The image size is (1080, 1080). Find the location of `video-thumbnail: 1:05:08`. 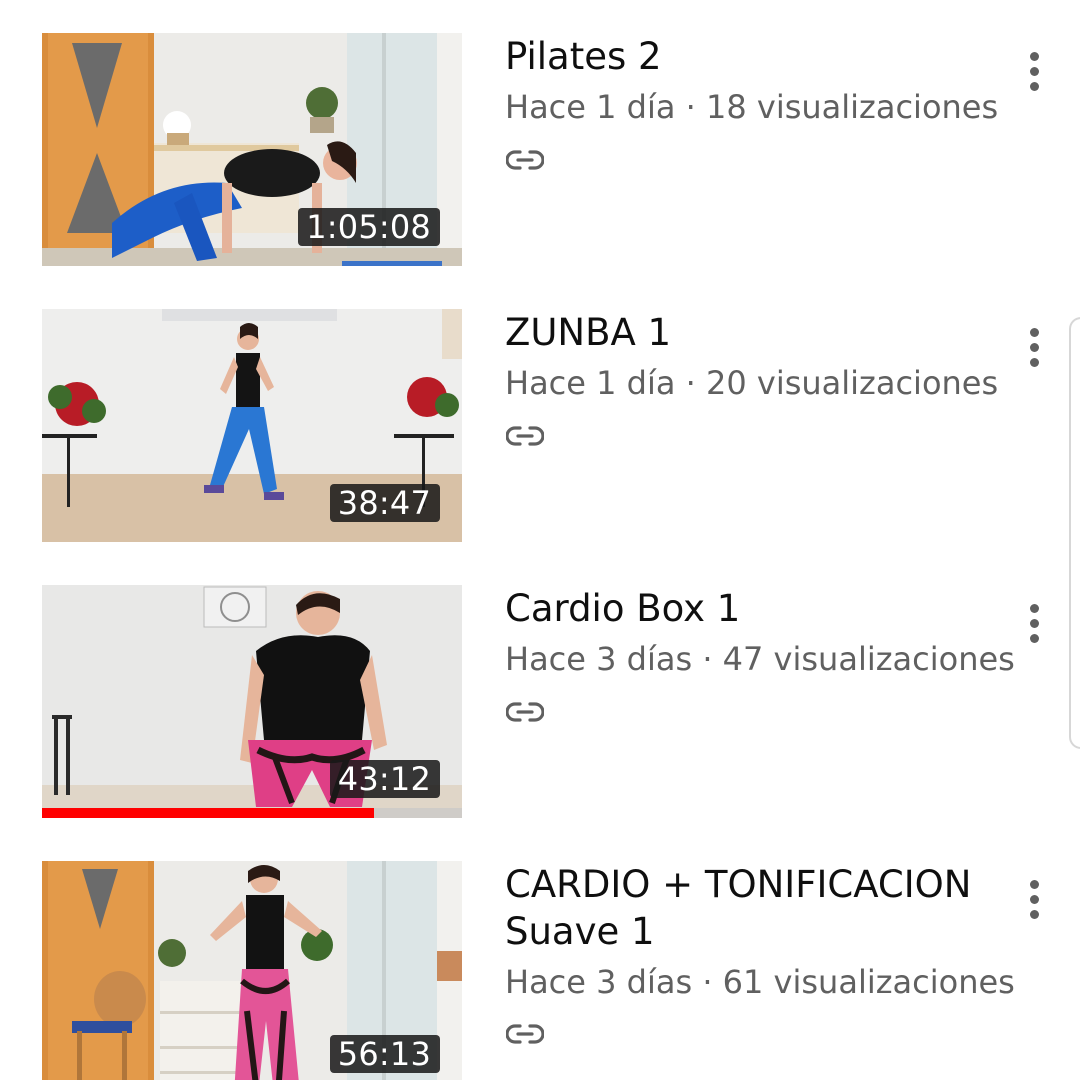

video-thumbnail: 1:05:08 is located at coordinates (252, 149).